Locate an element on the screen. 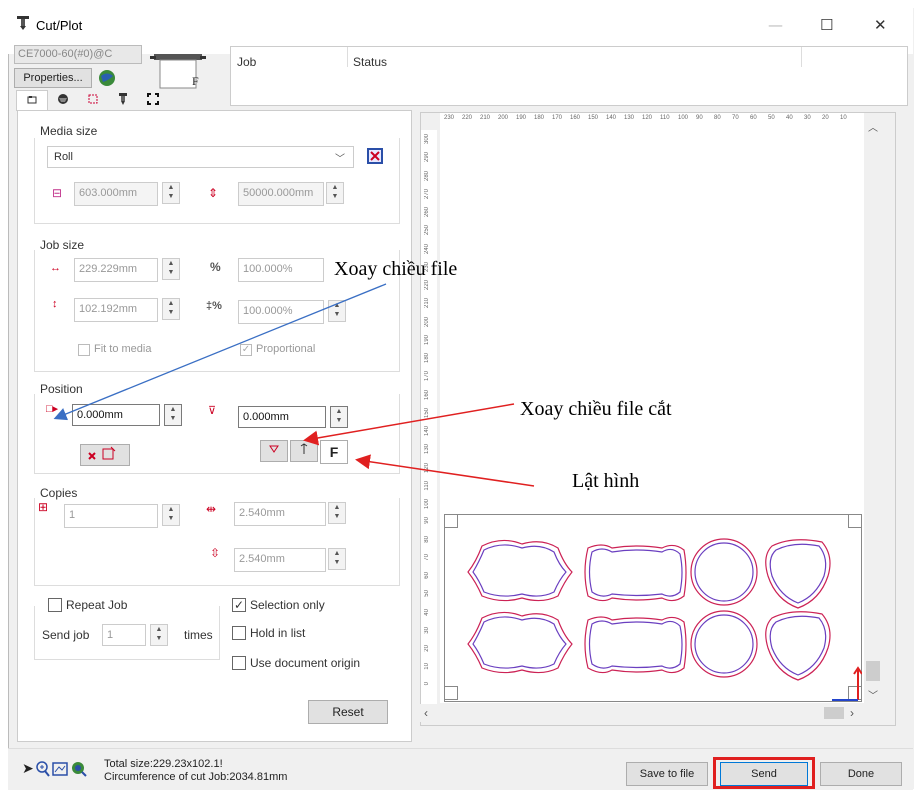 This screenshot has height=792, width=916. annotation-rotate-cut-file: Xoay chiều file cắt is located at coordinates (596, 409).